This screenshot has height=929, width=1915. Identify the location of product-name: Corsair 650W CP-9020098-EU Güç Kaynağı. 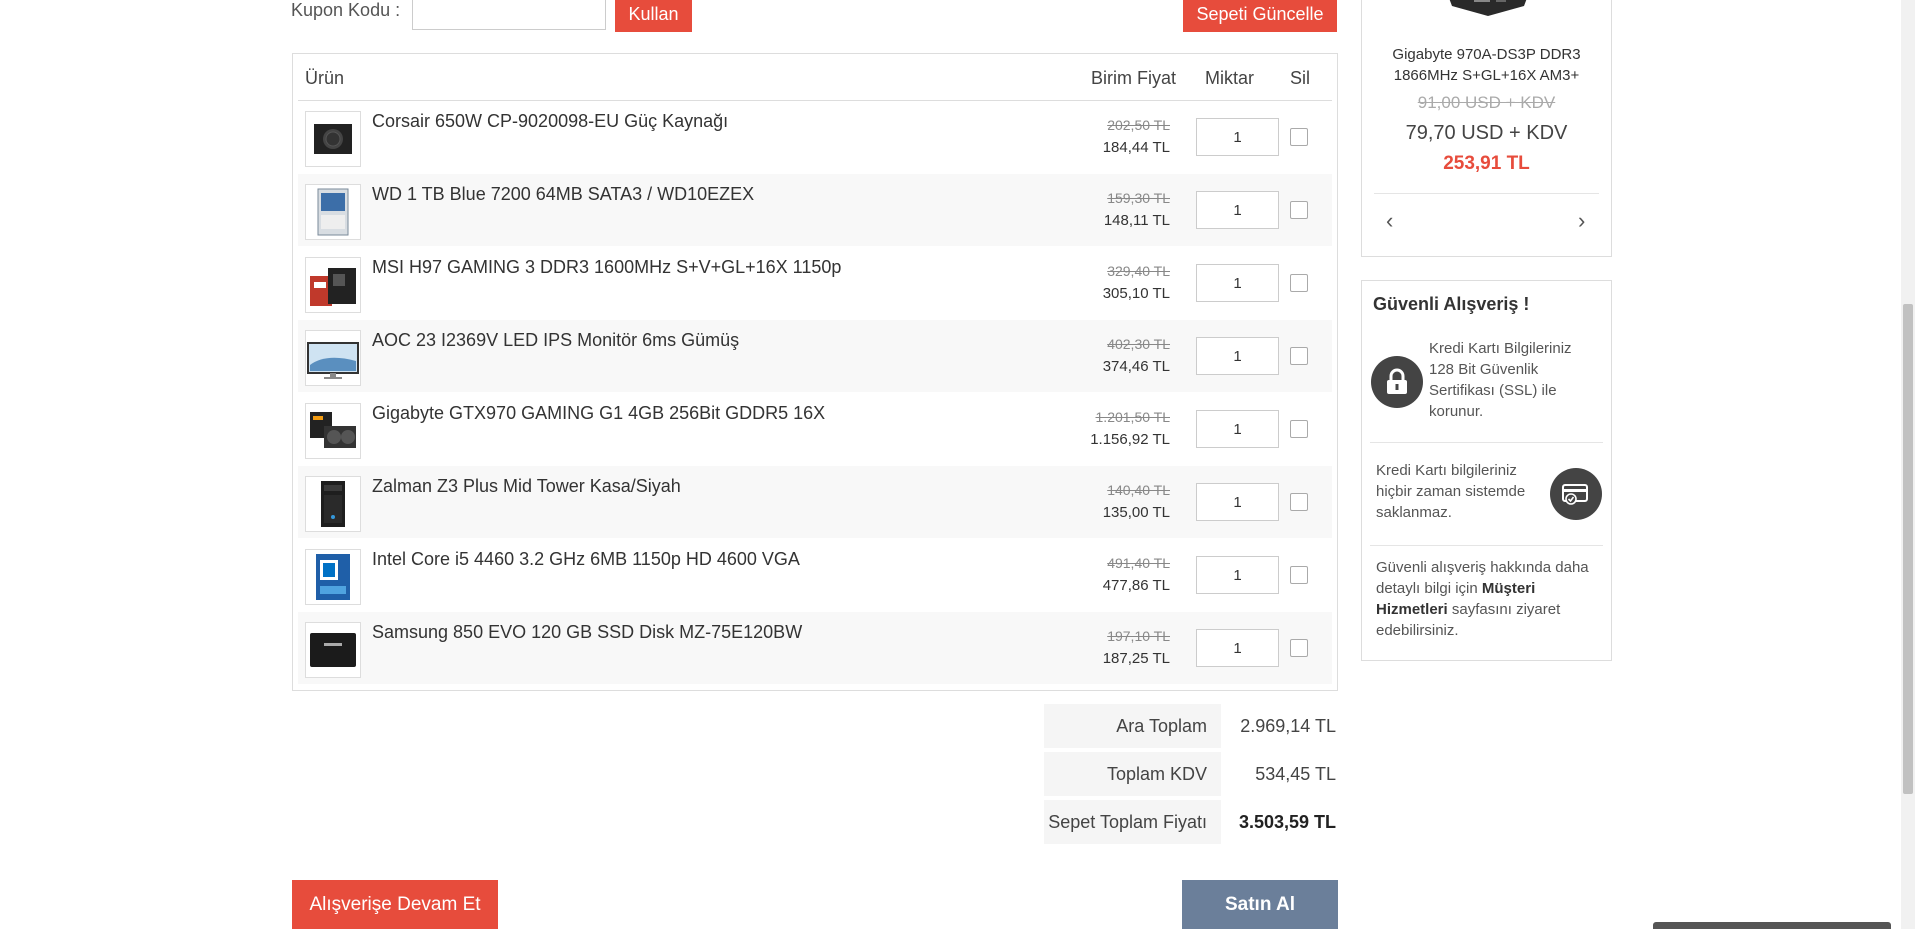
(550, 121).